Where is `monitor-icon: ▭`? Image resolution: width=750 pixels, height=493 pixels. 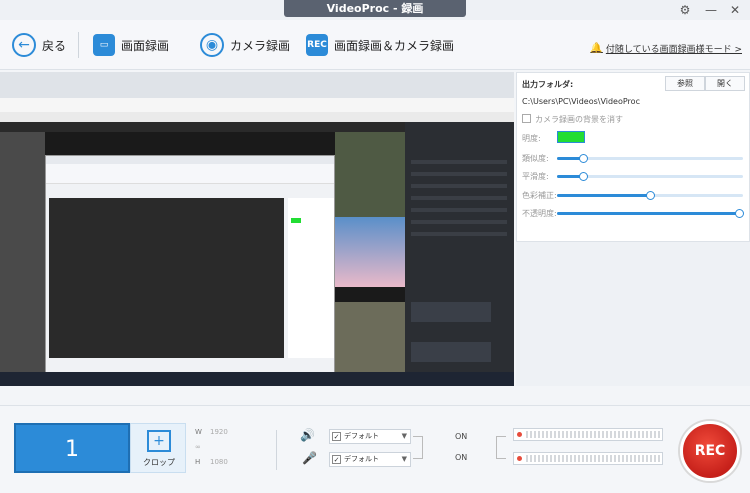
monitor-icon: ▭ is located at coordinates (104, 45).